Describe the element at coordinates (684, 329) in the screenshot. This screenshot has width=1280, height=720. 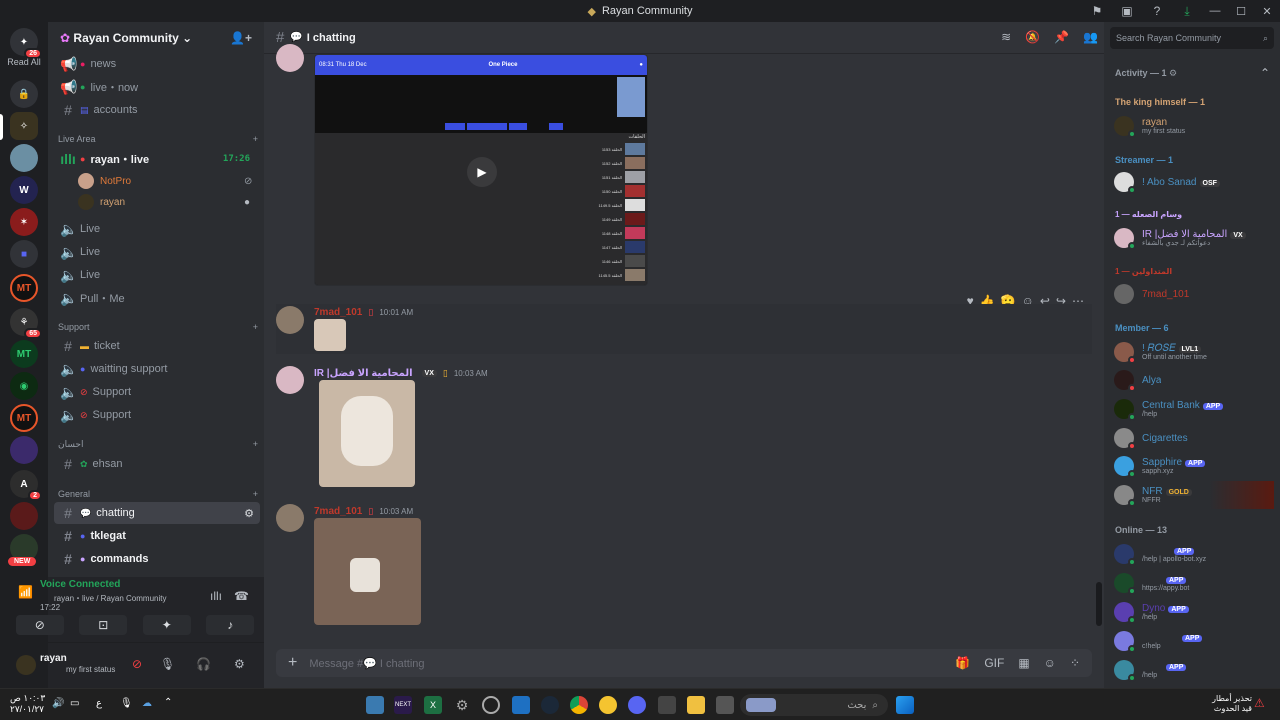
I see `message: 7mad_101 ▯ 10:01 AM` at that location.